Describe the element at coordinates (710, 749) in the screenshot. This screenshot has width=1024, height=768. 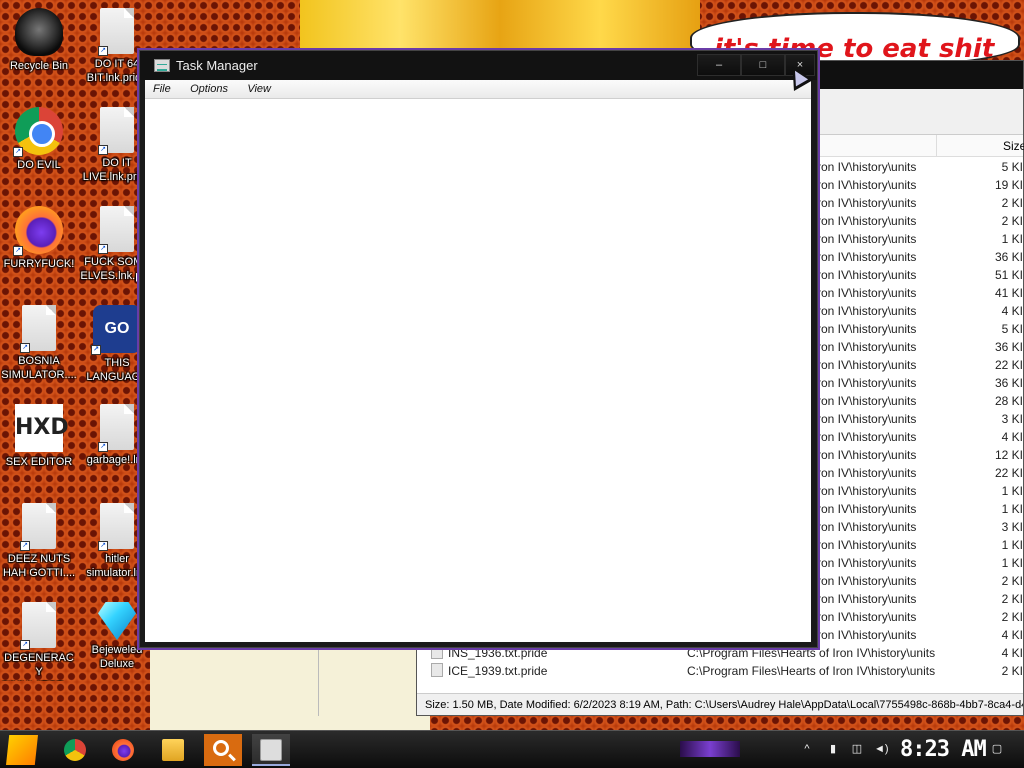
I see `taskbar-decoration` at that location.